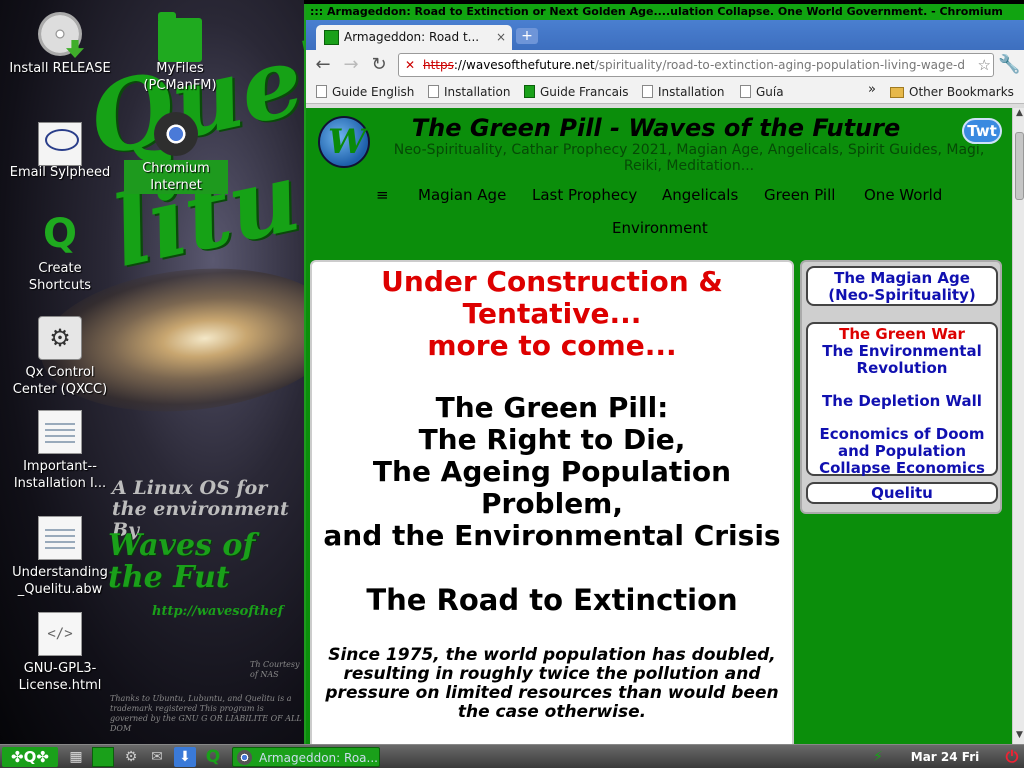 The width and height of the screenshot is (1024, 768). What do you see at coordinates (902, 295) in the screenshot?
I see `link-line: (Neo-Spirituality)` at bounding box center [902, 295].